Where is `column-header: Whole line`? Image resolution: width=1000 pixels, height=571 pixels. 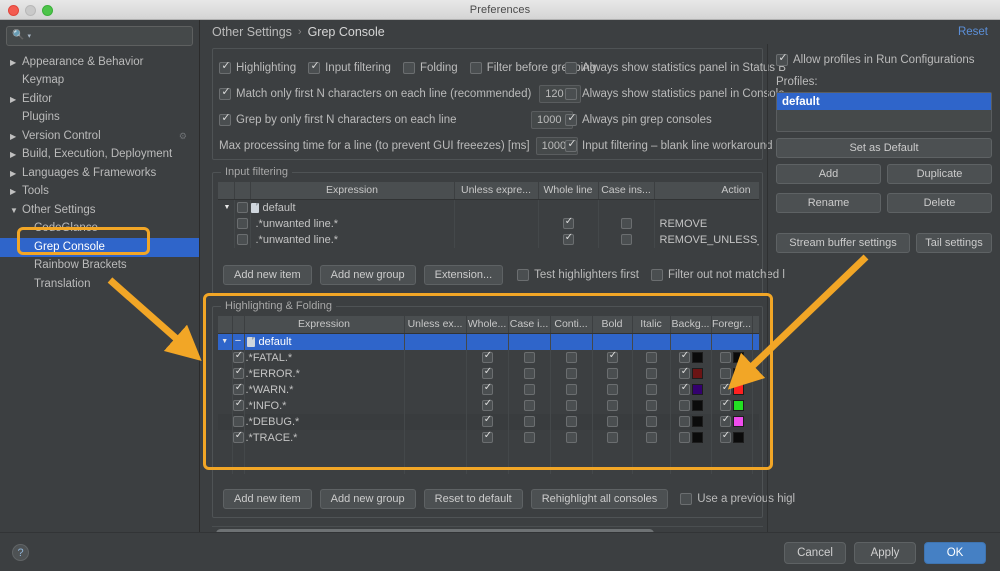 column-header: Whole line is located at coordinates (568, 191).